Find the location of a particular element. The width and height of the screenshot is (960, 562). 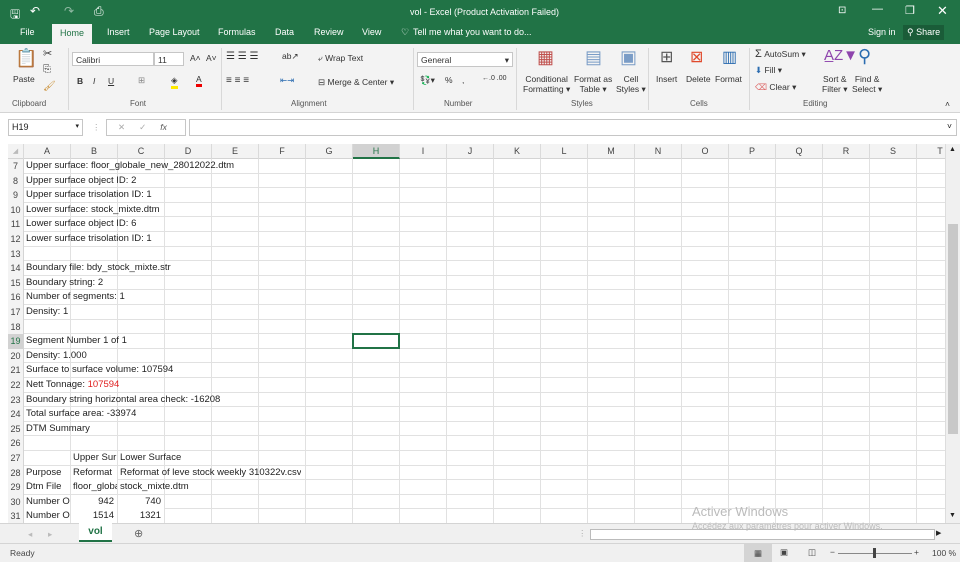

cell: Upper surface object ID: 2 is located at coordinates (80, 181).